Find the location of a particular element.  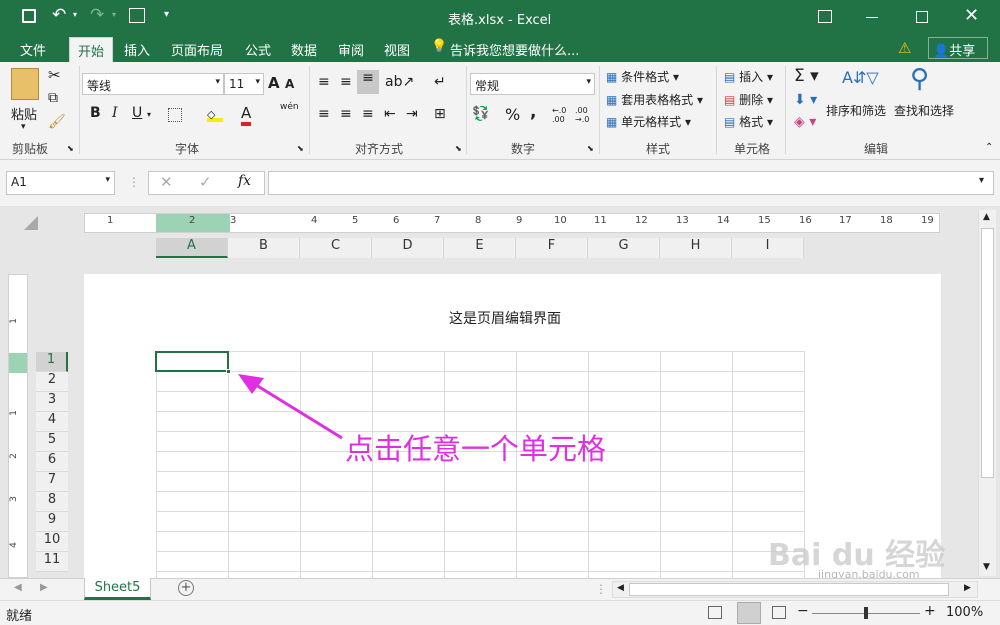

grow-font-button: A is located at coordinates (274, 83).